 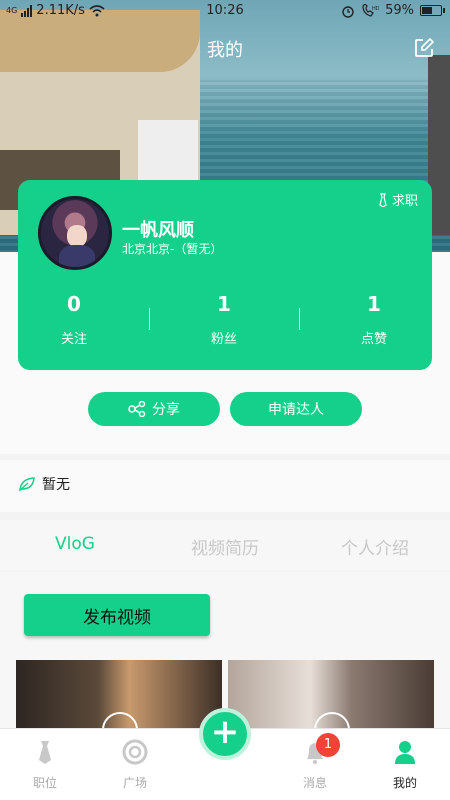 I want to click on tab-vlog: VloG, so click(x=75, y=544).